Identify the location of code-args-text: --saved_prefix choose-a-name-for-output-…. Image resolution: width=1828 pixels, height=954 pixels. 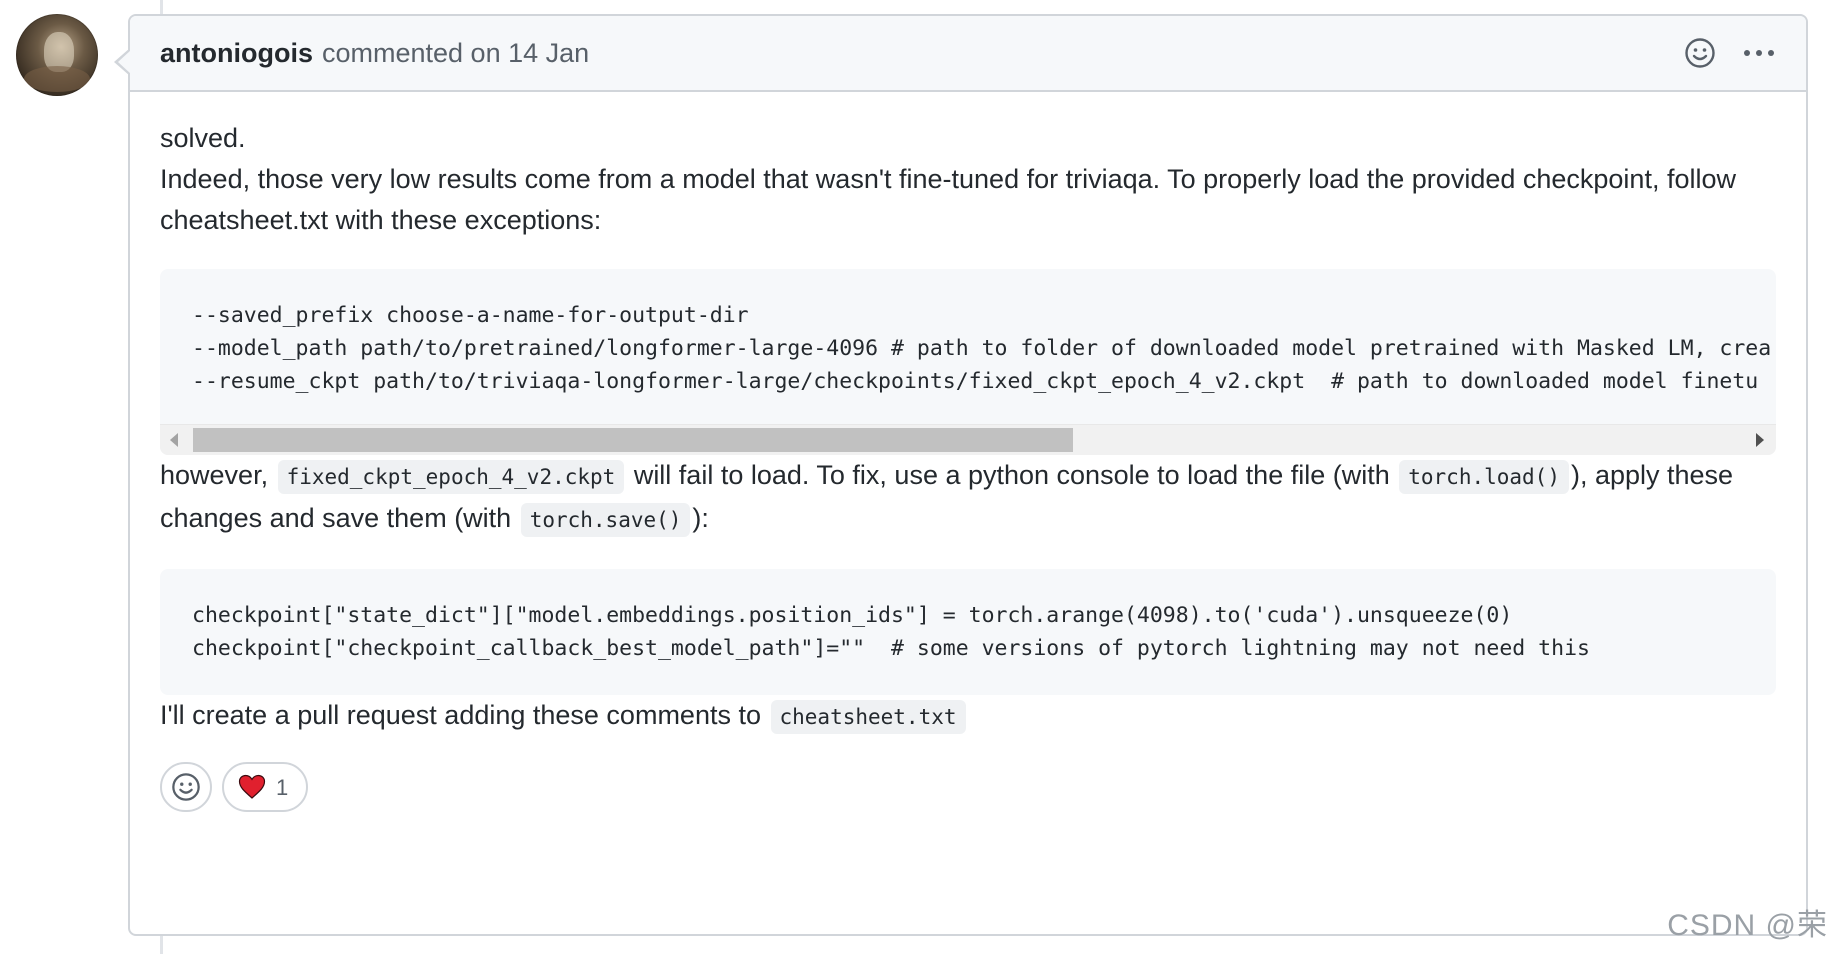
(982, 348).